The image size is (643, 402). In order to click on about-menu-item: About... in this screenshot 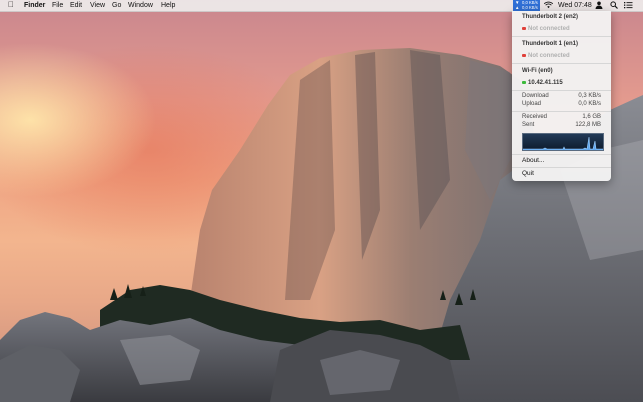, I will do `click(533, 160)`.